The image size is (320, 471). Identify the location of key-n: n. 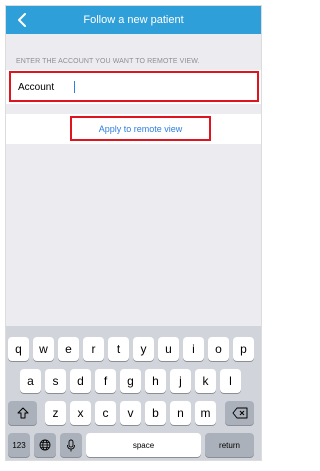
(180, 413).